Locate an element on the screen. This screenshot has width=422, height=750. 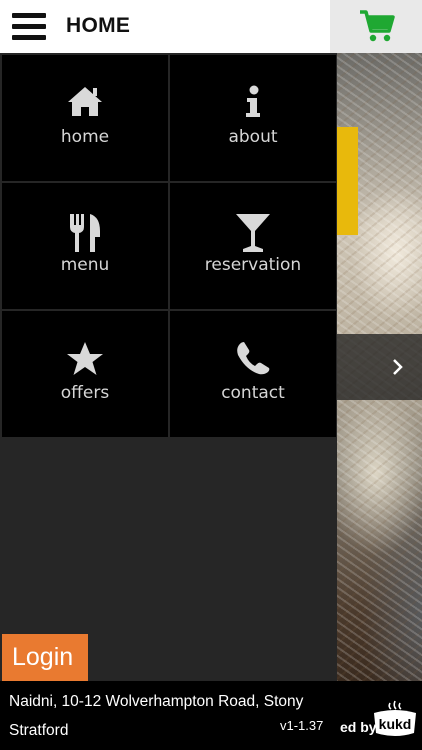
page-title: HOME is located at coordinates (98, 25).